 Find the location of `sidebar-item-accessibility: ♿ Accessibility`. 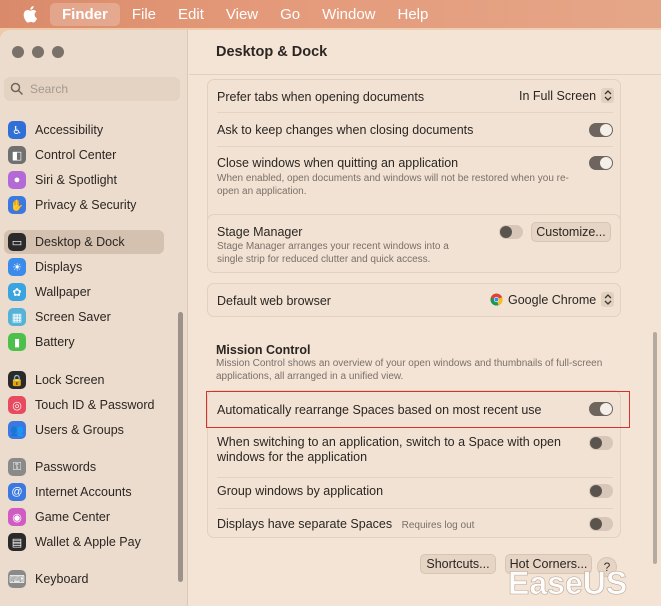

sidebar-item-accessibility: ♿ Accessibility is located at coordinates (84, 130).